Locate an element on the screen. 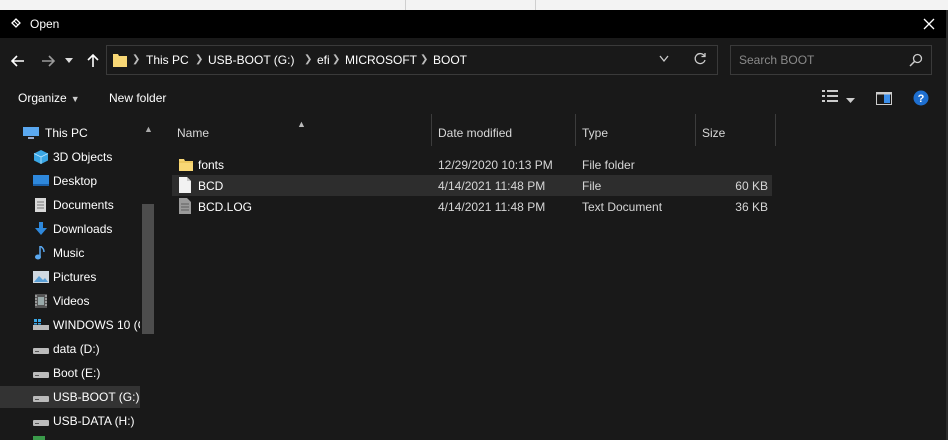 The image size is (948, 440). navigation-scrollbar: ▲ is located at coordinates (148, 277).